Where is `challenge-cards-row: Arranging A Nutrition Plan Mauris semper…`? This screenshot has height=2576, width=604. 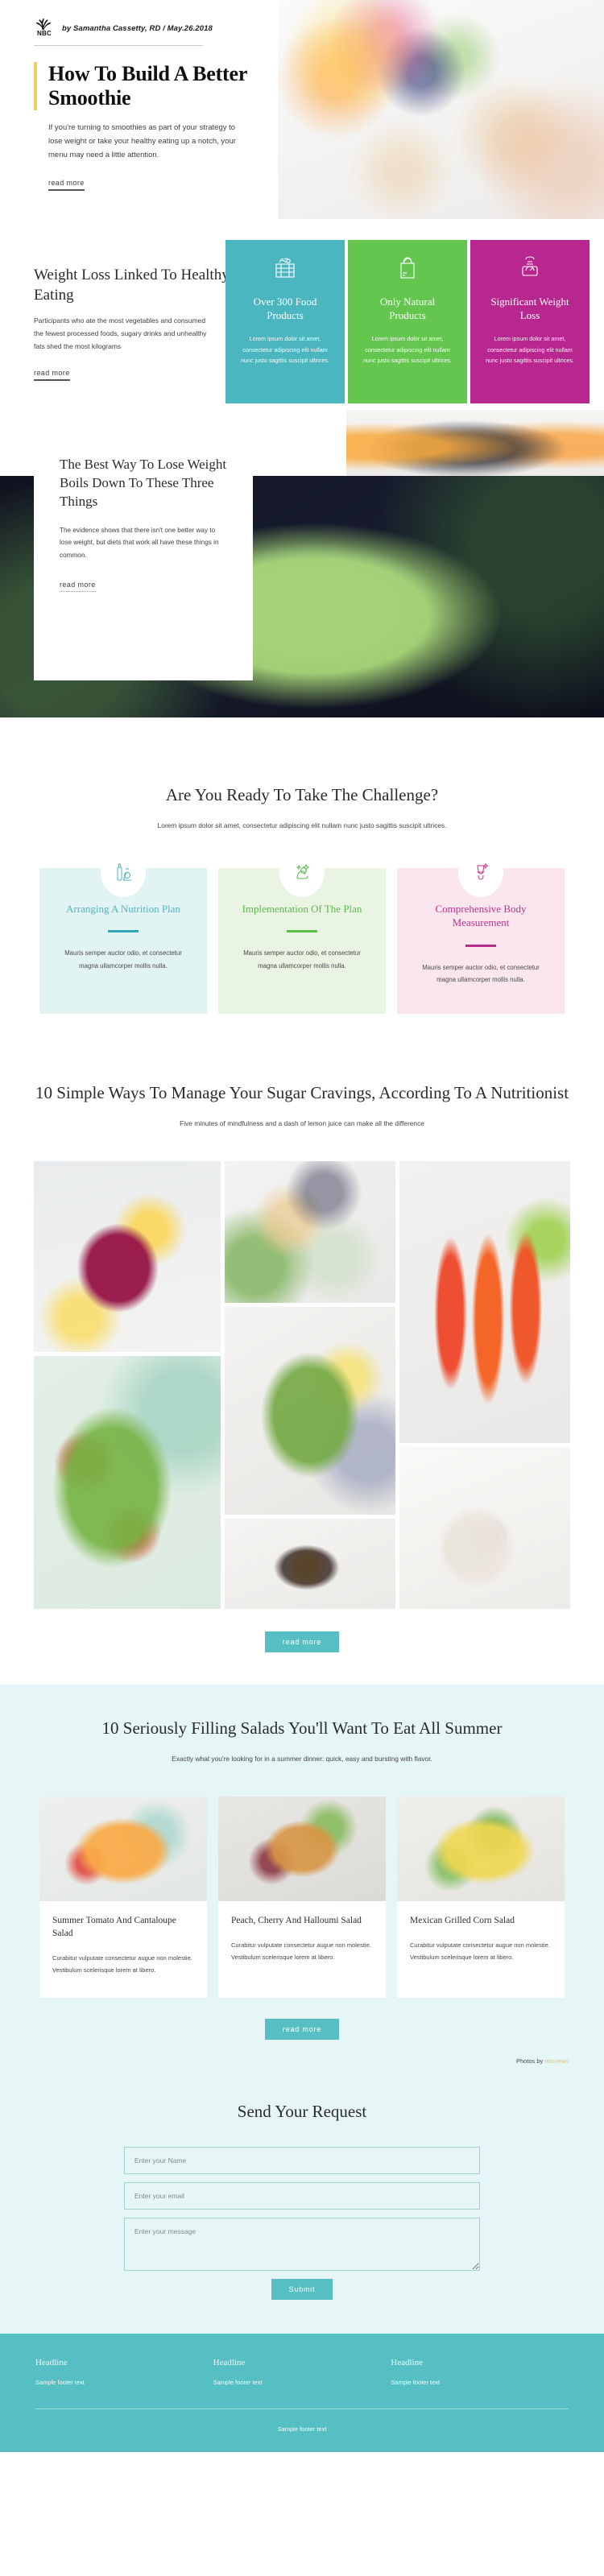
challenge-cards-row: Arranging A Nutrition Plan Mauris semper… is located at coordinates (302, 930).